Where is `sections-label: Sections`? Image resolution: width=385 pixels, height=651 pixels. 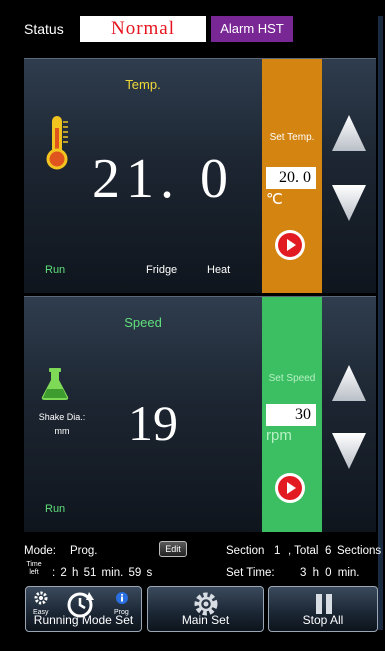
sections-label: Sections is located at coordinates (359, 551).